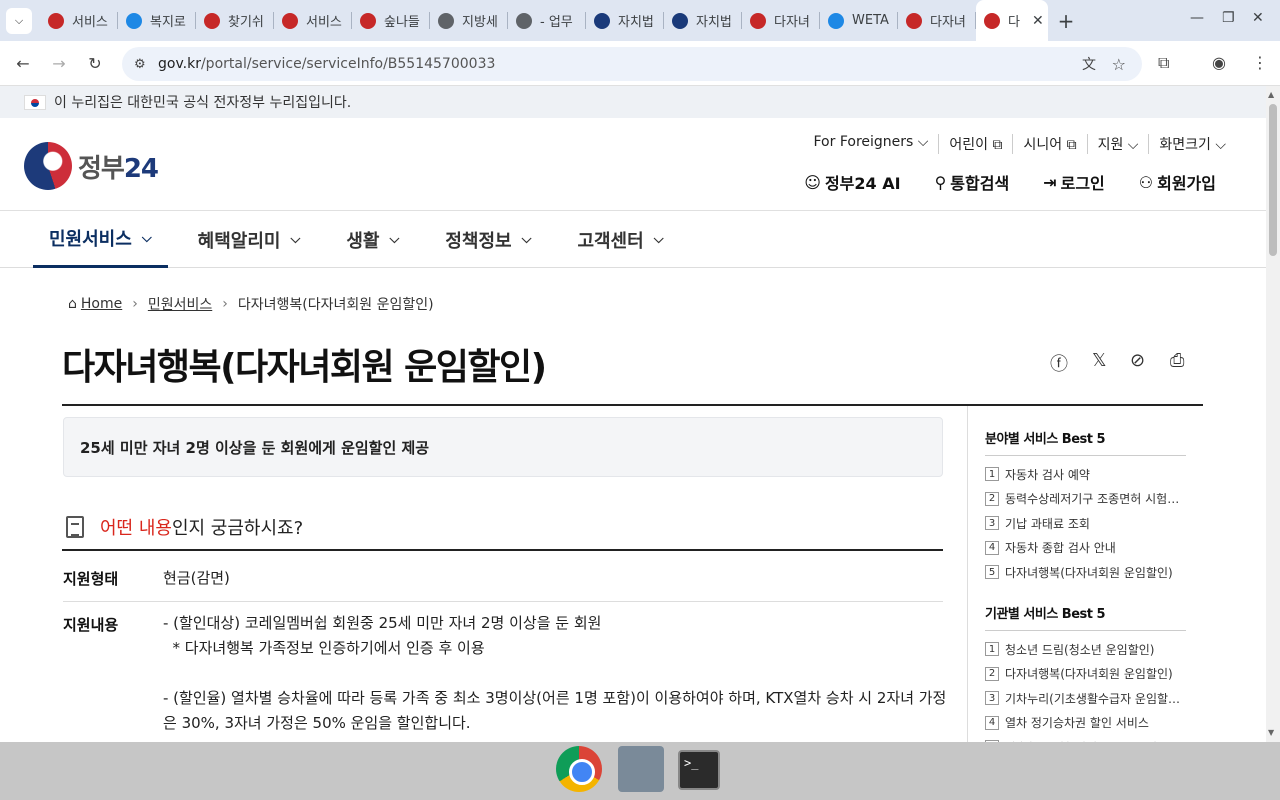 This screenshot has width=1280, height=800. What do you see at coordinates (246, 22) in the screenshot?
I see `tab-title: 찾기쉬` at bounding box center [246, 22].